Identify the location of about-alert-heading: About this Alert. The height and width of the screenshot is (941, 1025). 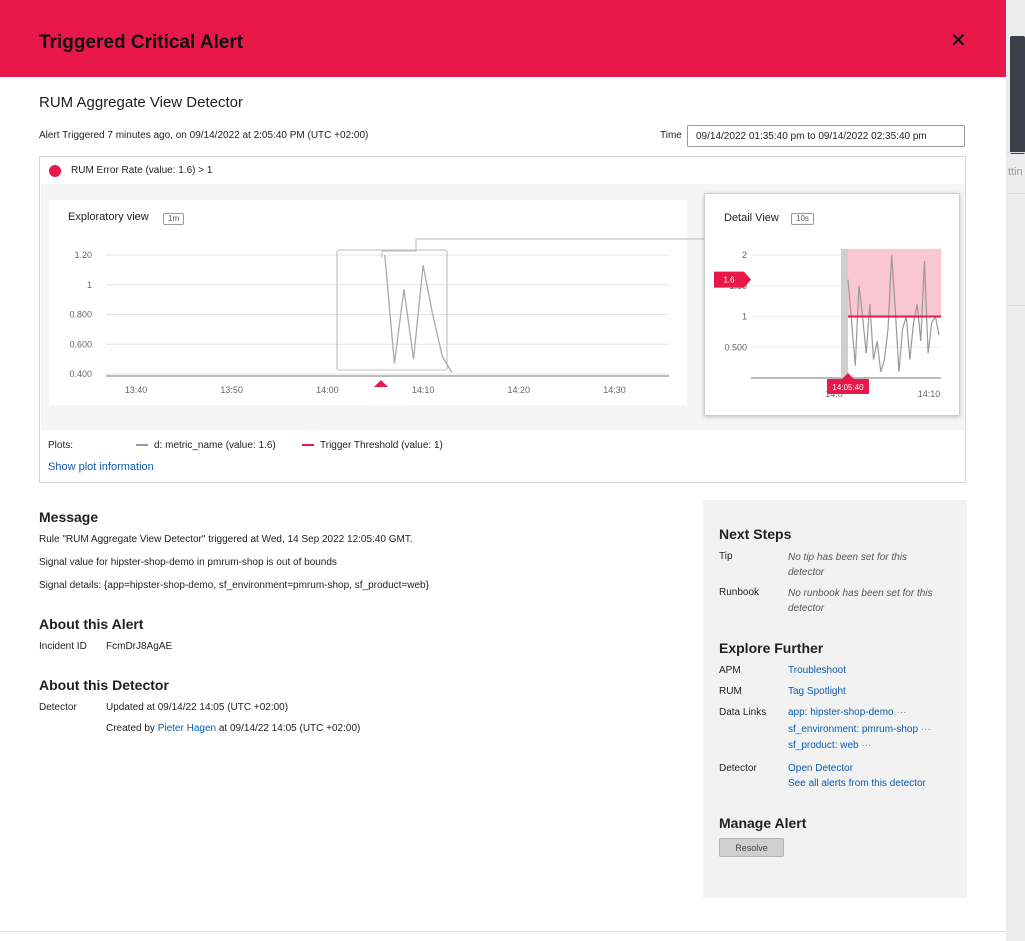
(91, 624).